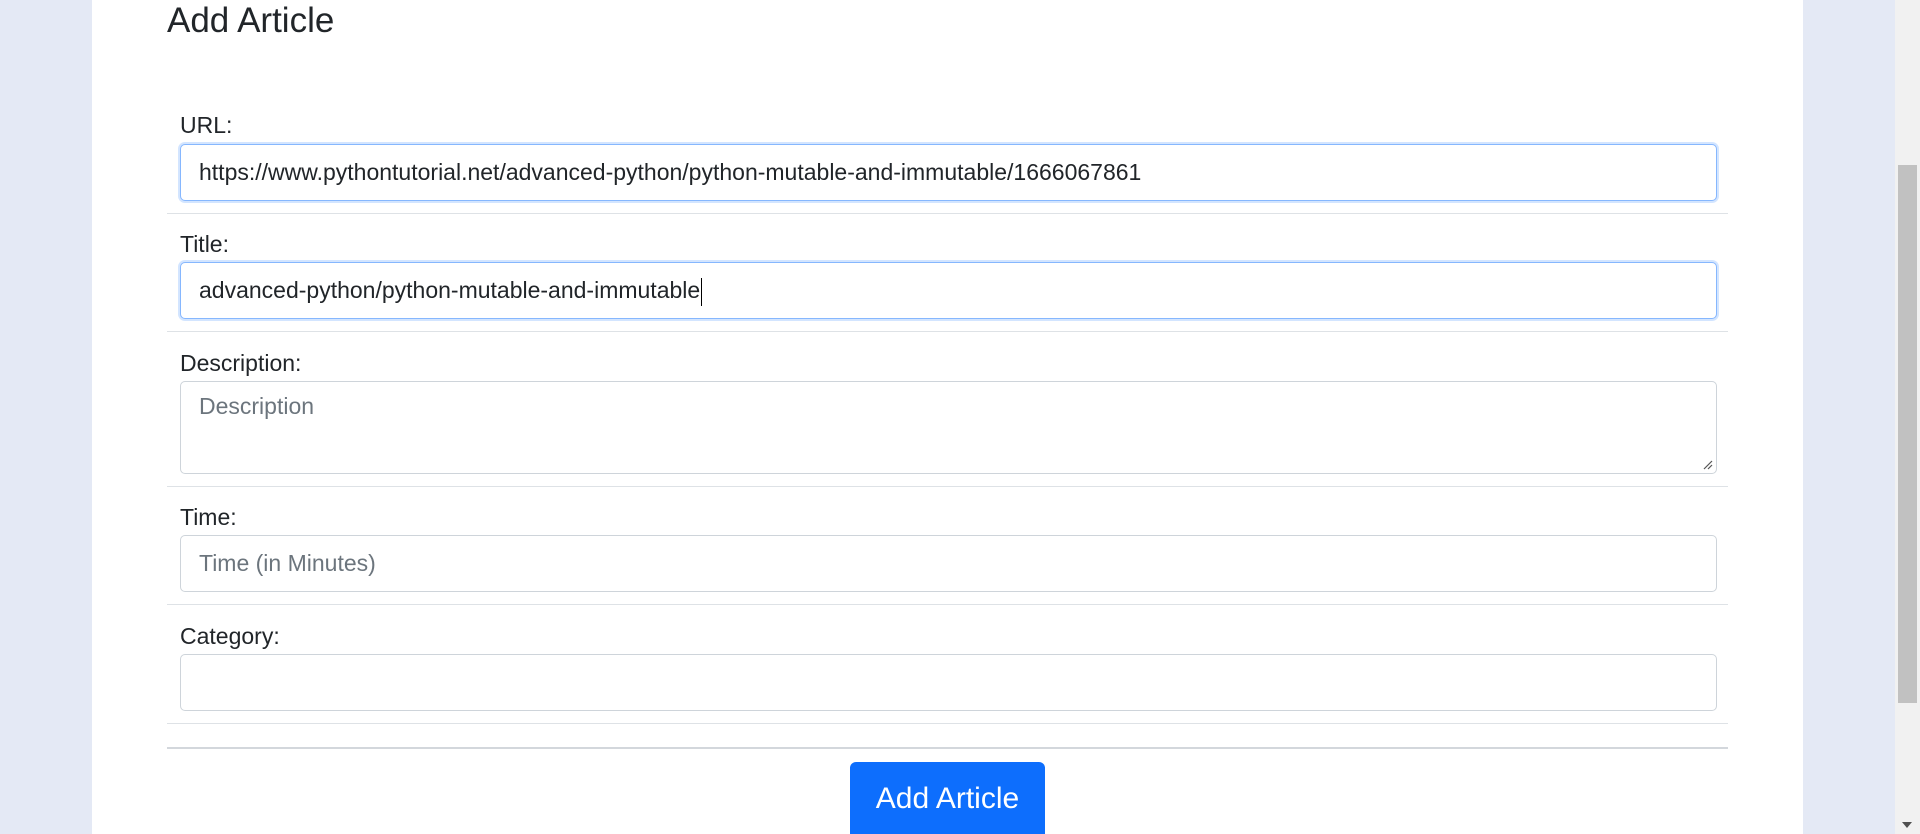 This screenshot has width=1920, height=834. What do you see at coordinates (204, 244) in the screenshot?
I see `title-label: Title:` at bounding box center [204, 244].